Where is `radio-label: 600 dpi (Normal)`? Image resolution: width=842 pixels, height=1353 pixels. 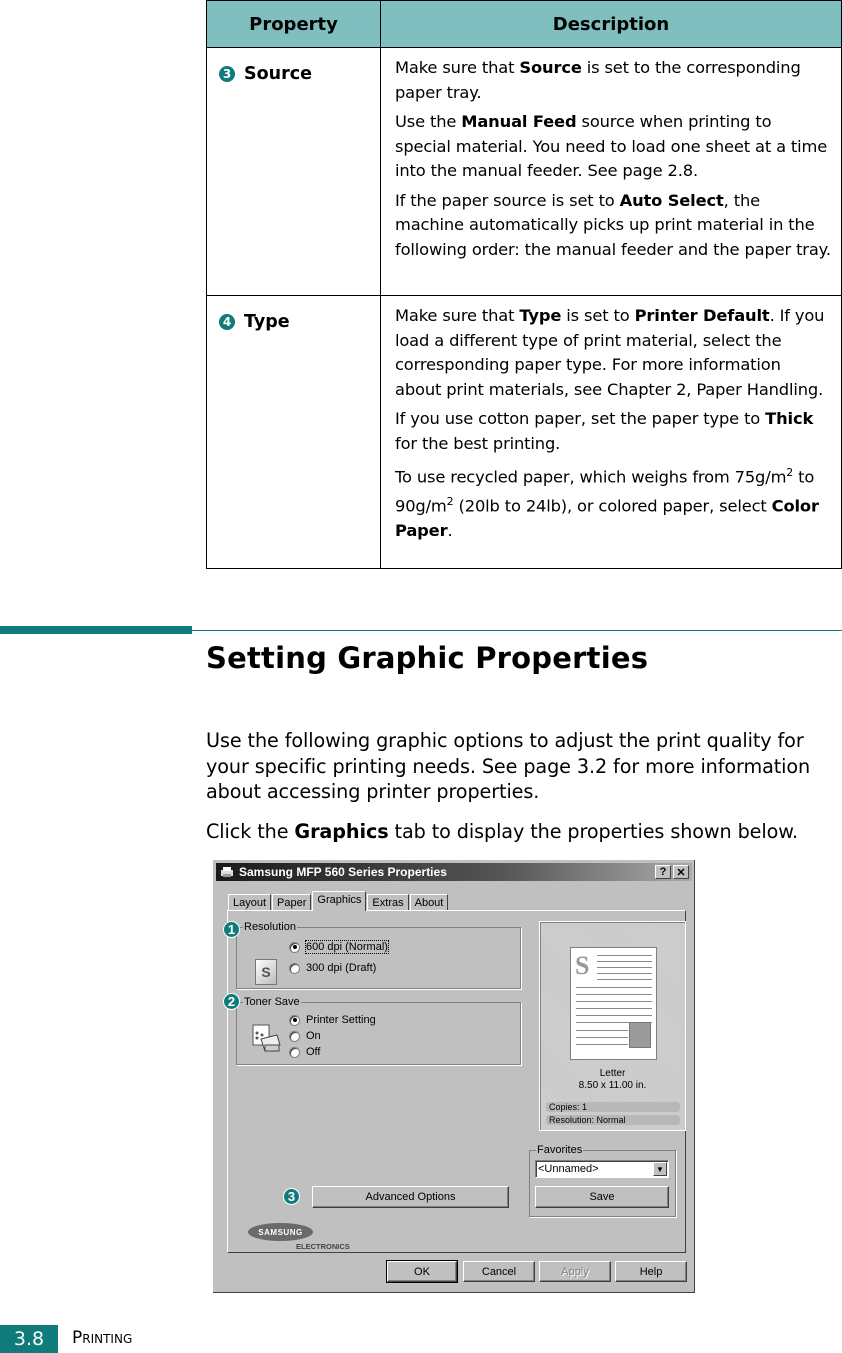
radio-label: 600 dpi (Normal) is located at coordinates (347, 947).